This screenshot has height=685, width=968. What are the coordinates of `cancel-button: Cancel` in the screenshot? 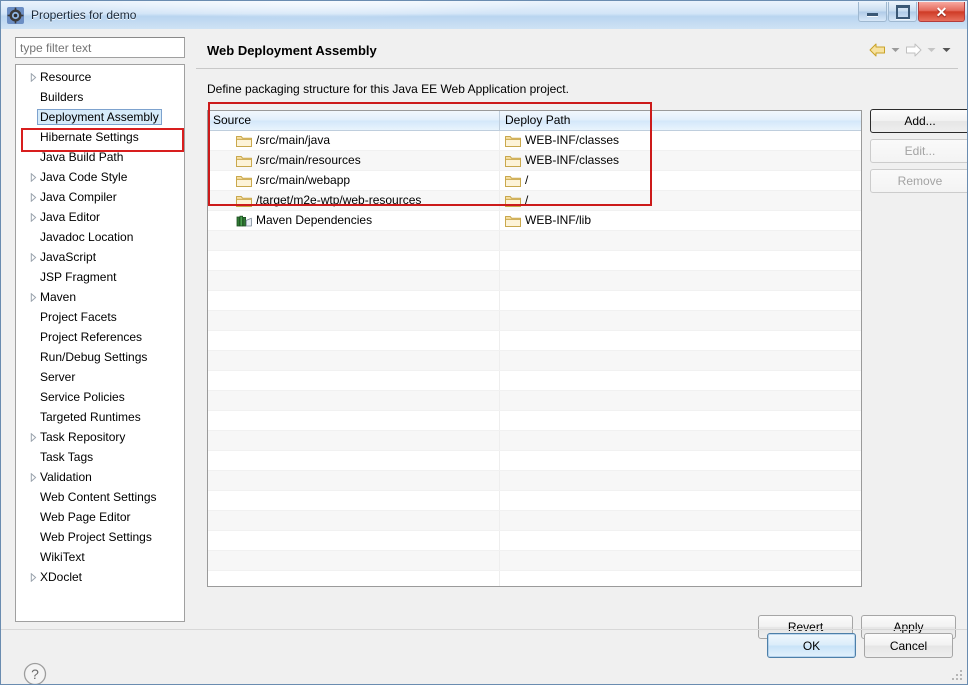 It's located at (908, 645).